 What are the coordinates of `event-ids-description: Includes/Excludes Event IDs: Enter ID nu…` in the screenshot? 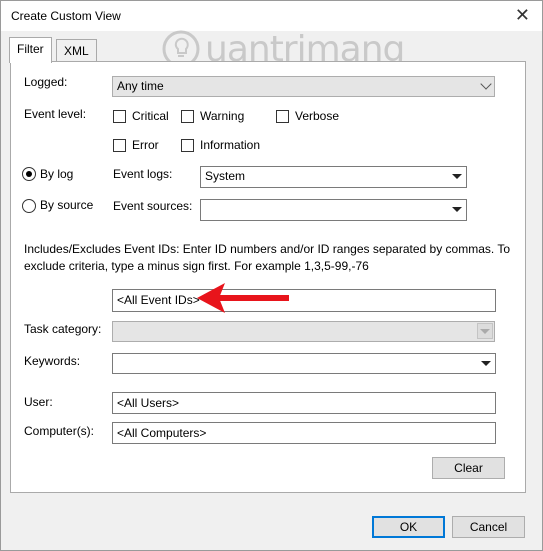 It's located at (267, 257).